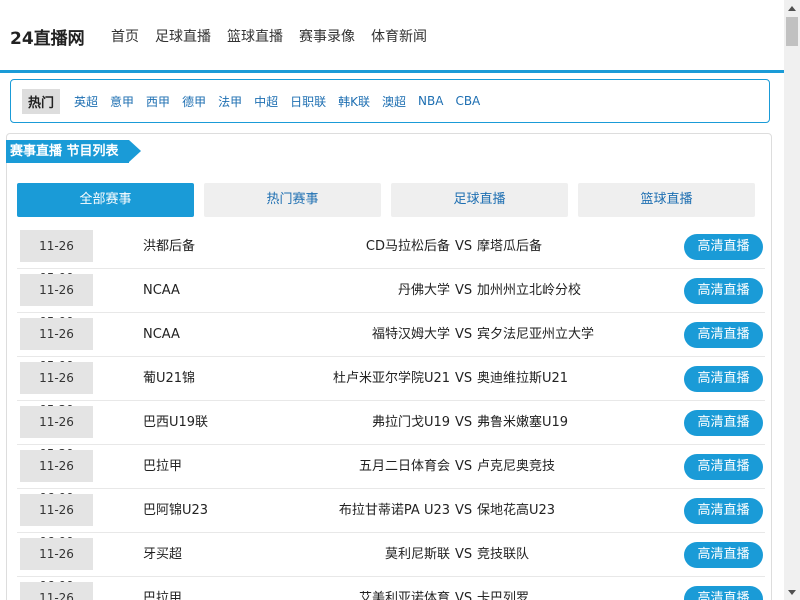 Image resolution: width=800 pixels, height=600 pixels. What do you see at coordinates (122, 101) in the screenshot?
I see `league-link-serie-a: 意甲` at bounding box center [122, 101].